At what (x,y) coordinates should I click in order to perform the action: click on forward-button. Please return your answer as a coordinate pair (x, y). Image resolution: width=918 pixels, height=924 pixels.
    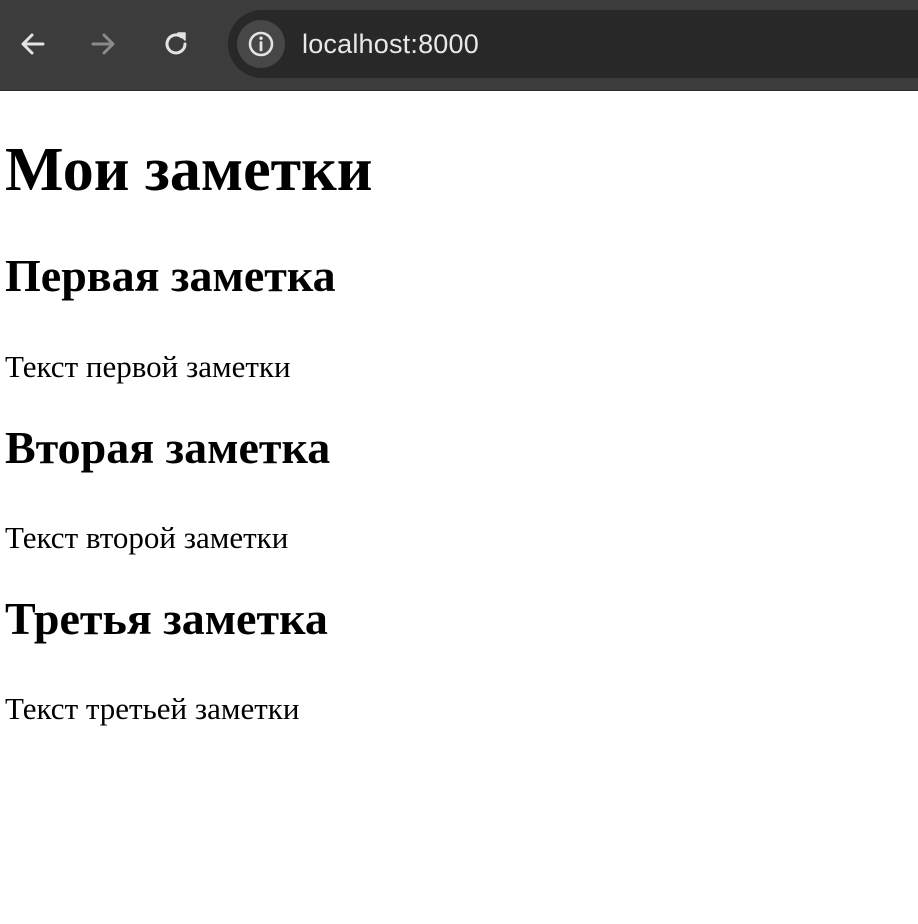
    Looking at the image, I should click on (103, 44).